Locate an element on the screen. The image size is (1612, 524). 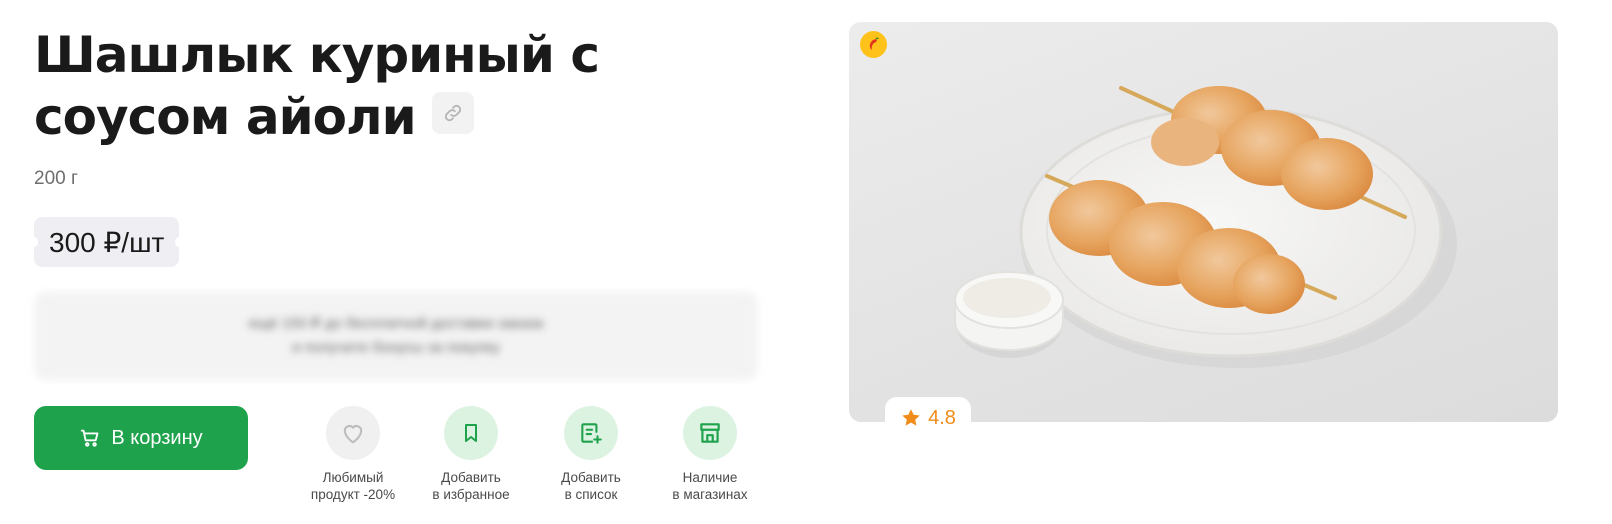
star-icon is located at coordinates (911, 417).